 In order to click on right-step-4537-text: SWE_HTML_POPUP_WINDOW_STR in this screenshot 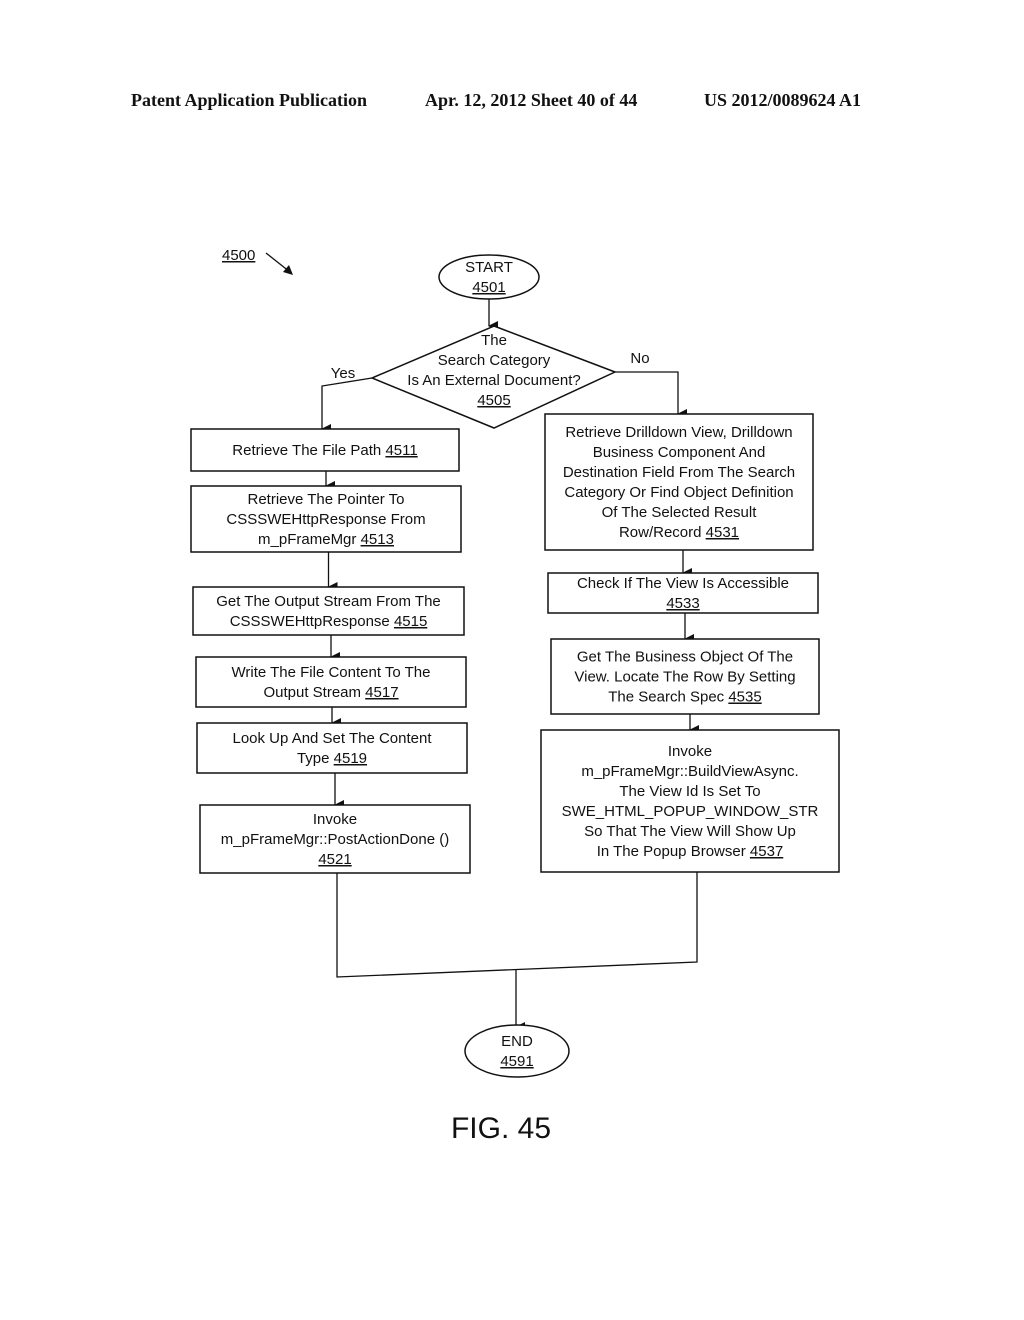, I will do `click(690, 811)`.